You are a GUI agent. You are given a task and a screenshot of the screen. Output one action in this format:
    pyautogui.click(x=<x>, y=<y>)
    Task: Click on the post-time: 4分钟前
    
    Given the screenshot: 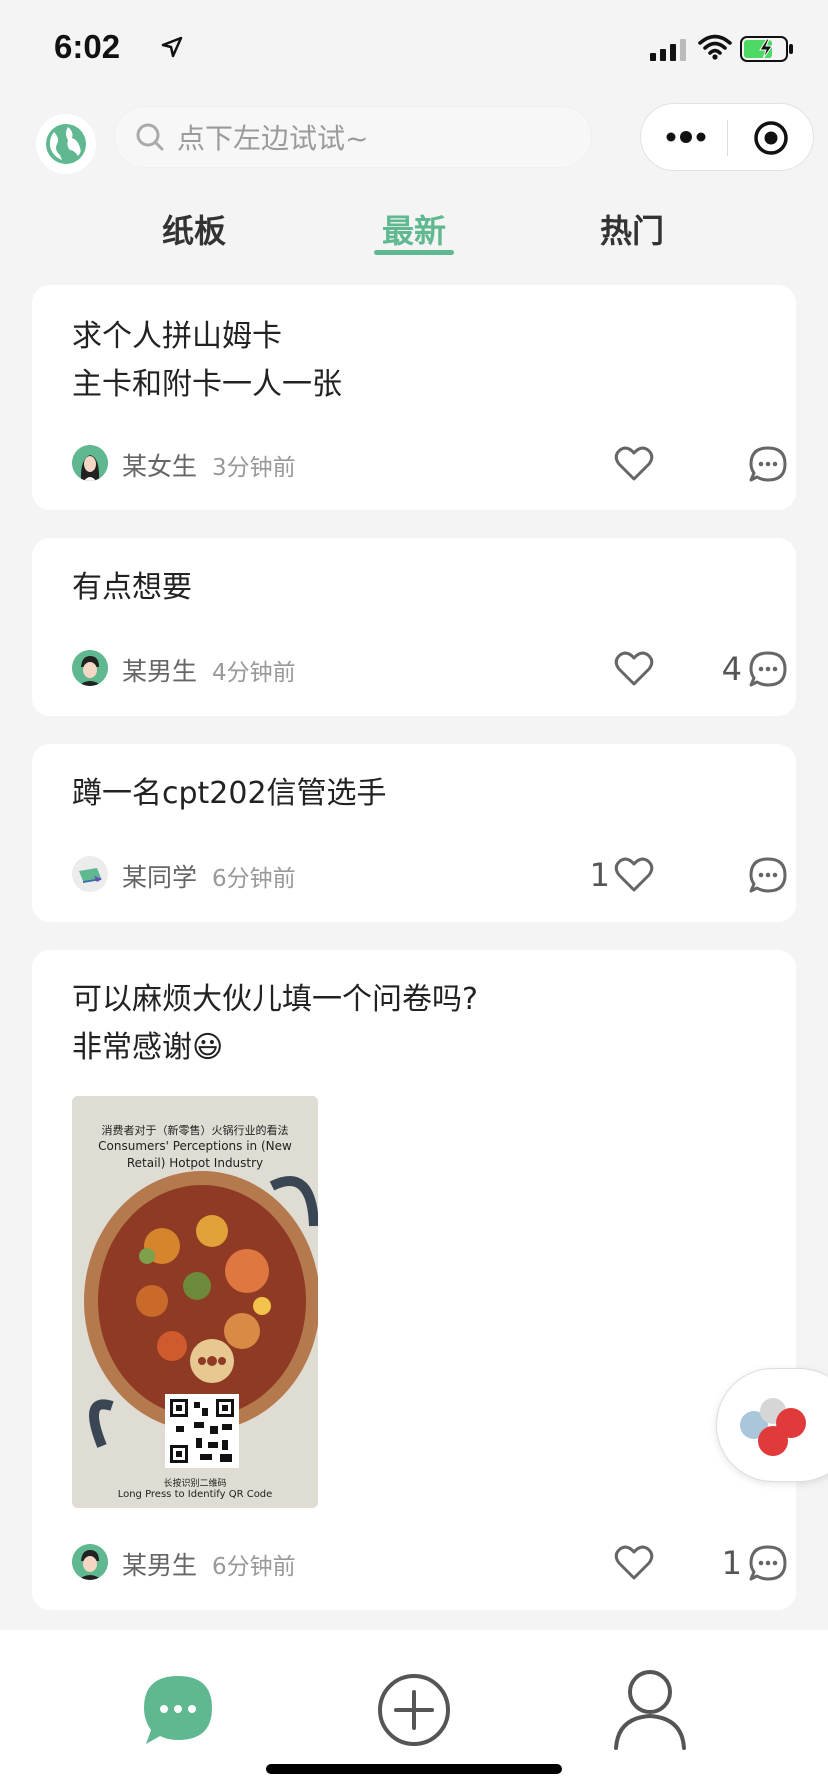 What is the action you would take?
    pyautogui.click(x=254, y=673)
    